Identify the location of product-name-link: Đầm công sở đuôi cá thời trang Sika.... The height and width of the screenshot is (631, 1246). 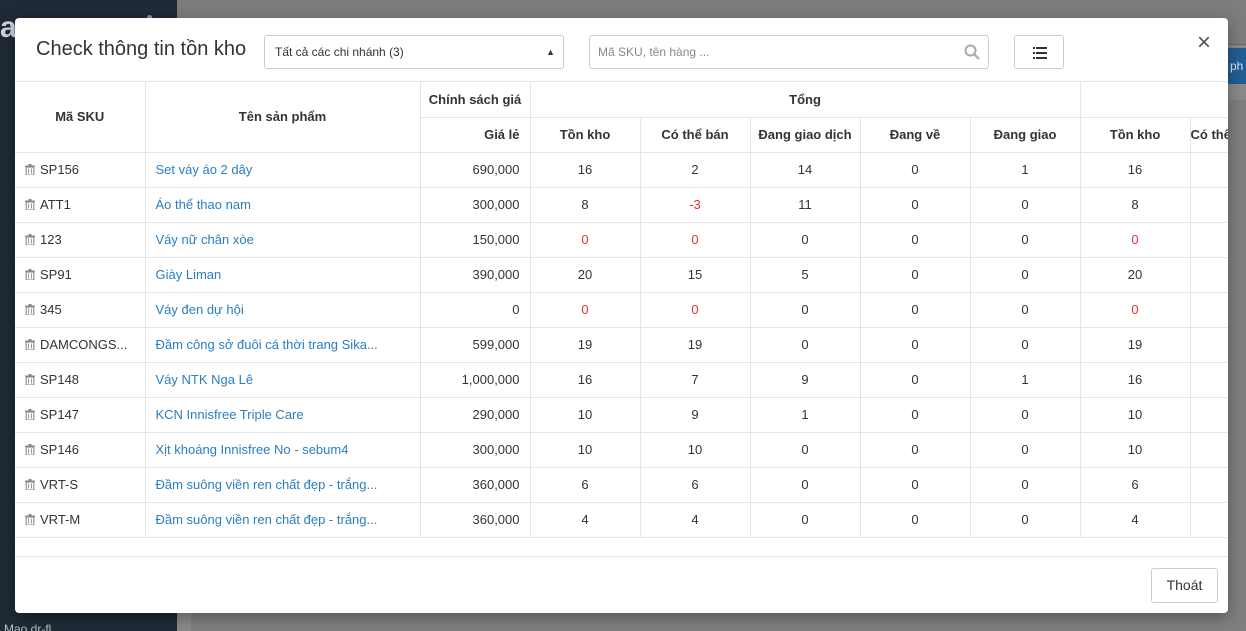
(282, 344).